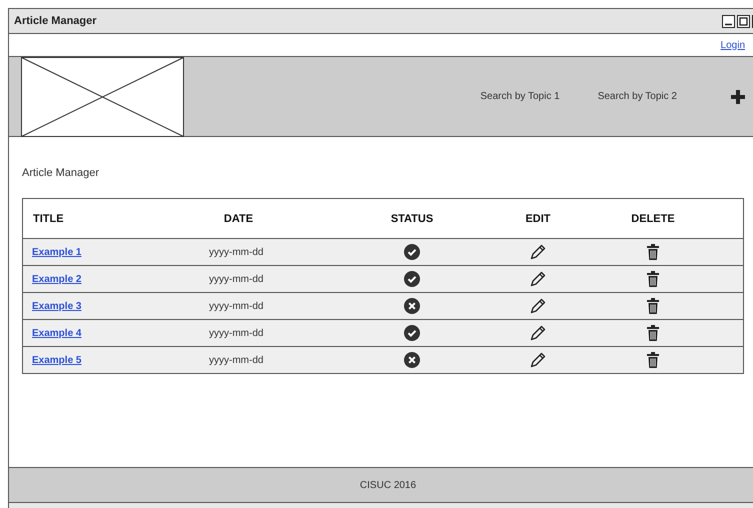  I want to click on article-link: Example 4, so click(52, 333).